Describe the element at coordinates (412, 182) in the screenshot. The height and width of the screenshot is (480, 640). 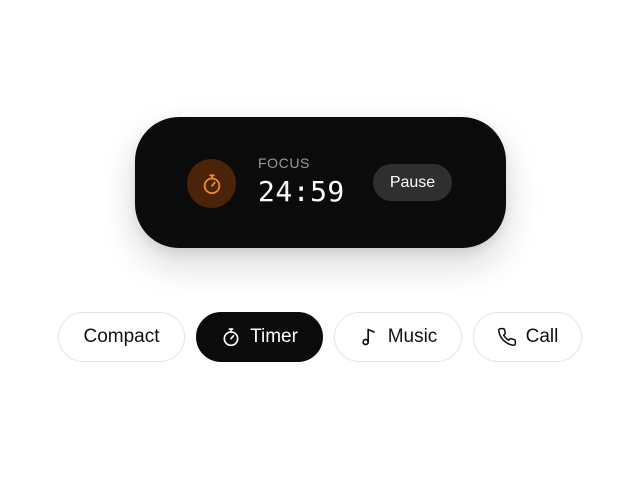
I see `pause-button: Pause` at that location.